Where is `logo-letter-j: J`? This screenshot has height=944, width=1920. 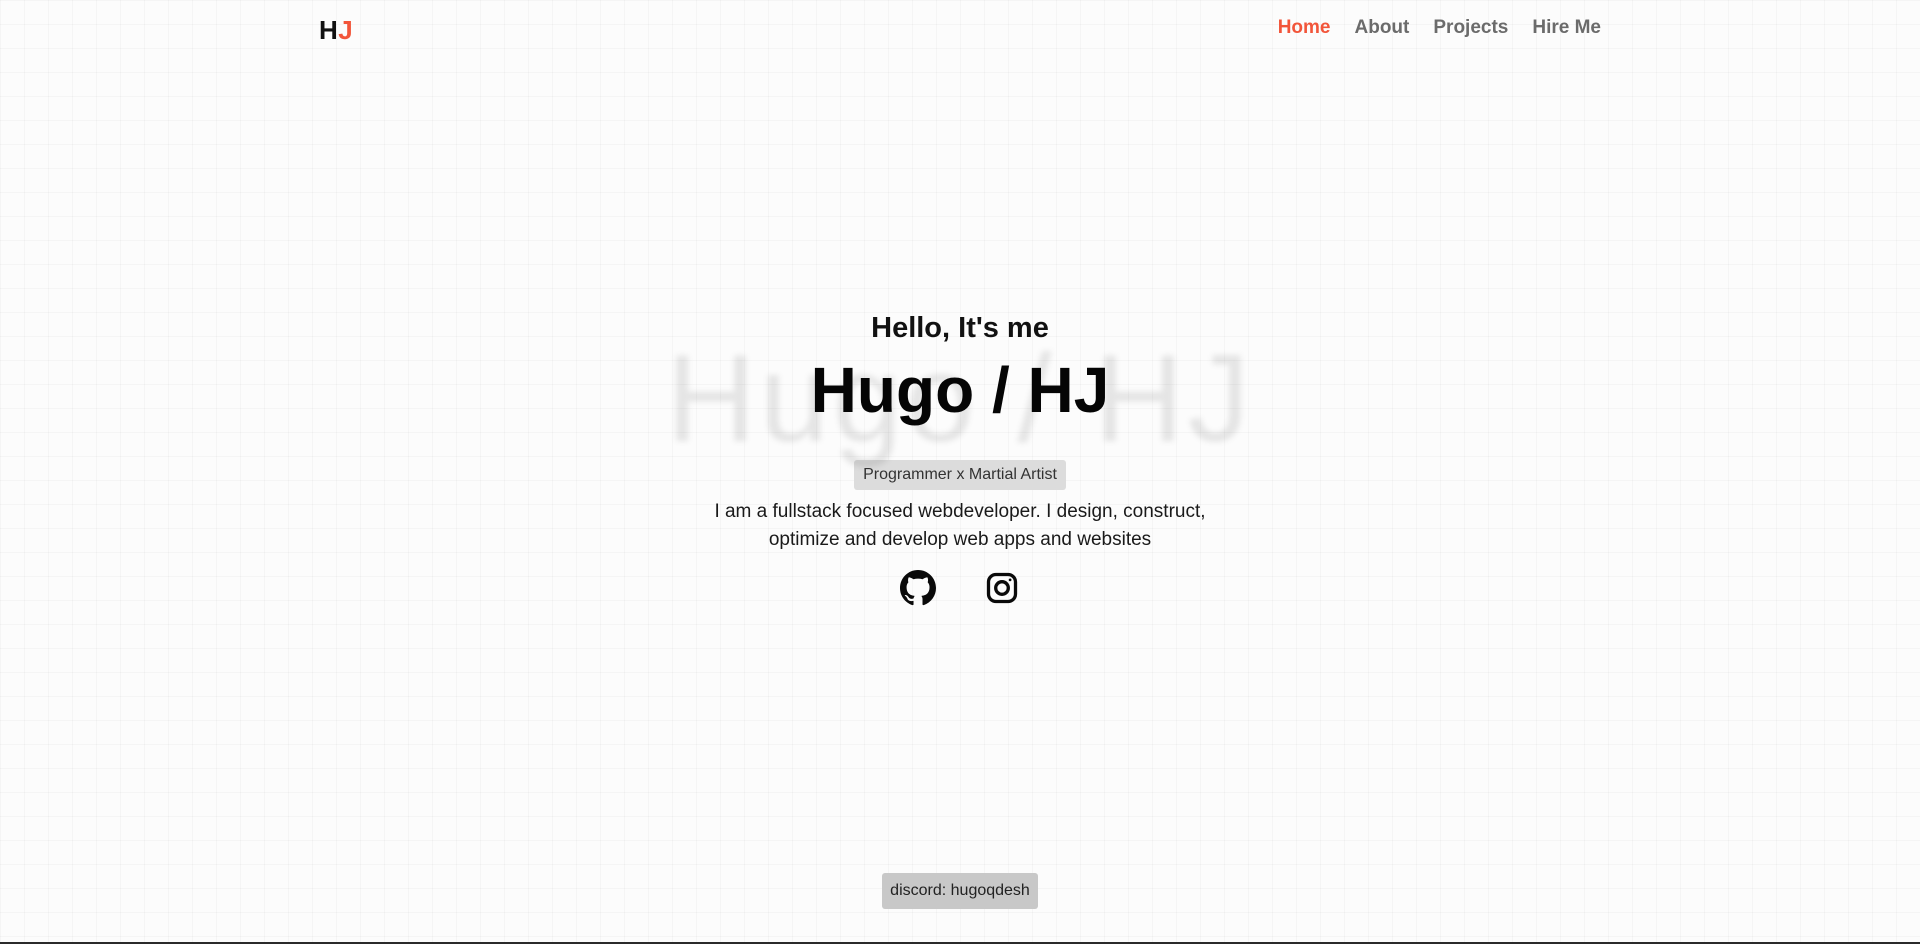 logo-letter-j: J is located at coordinates (346, 30).